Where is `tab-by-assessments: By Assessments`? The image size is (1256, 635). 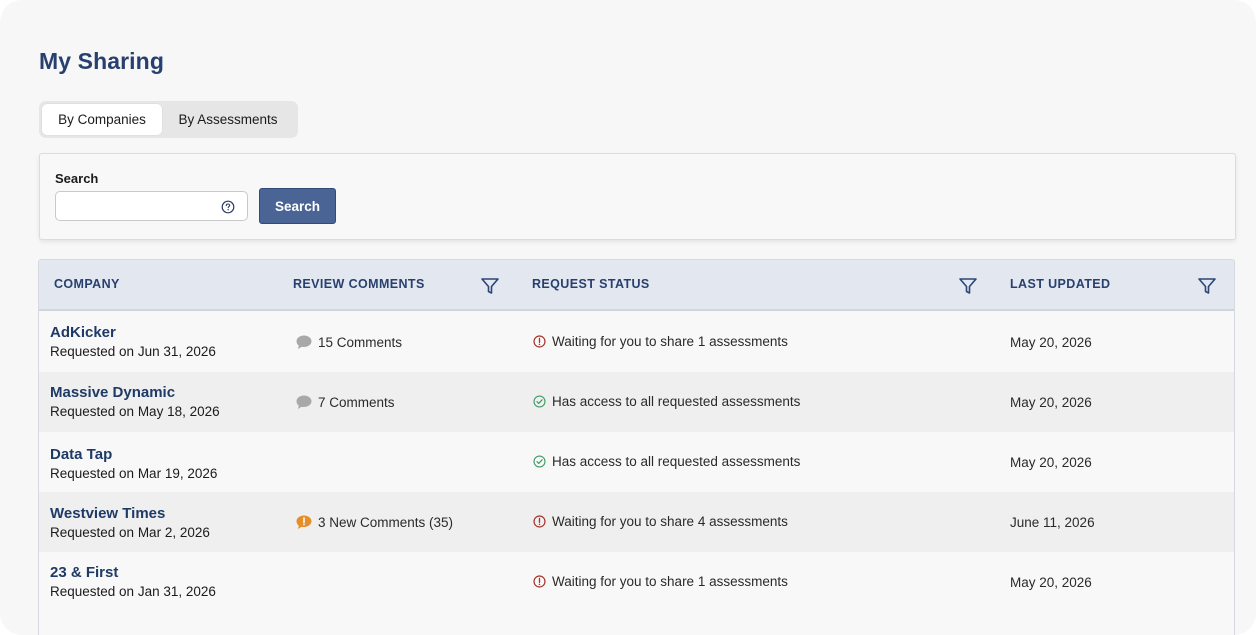
tab-by-assessments: By Assessments is located at coordinates (228, 119).